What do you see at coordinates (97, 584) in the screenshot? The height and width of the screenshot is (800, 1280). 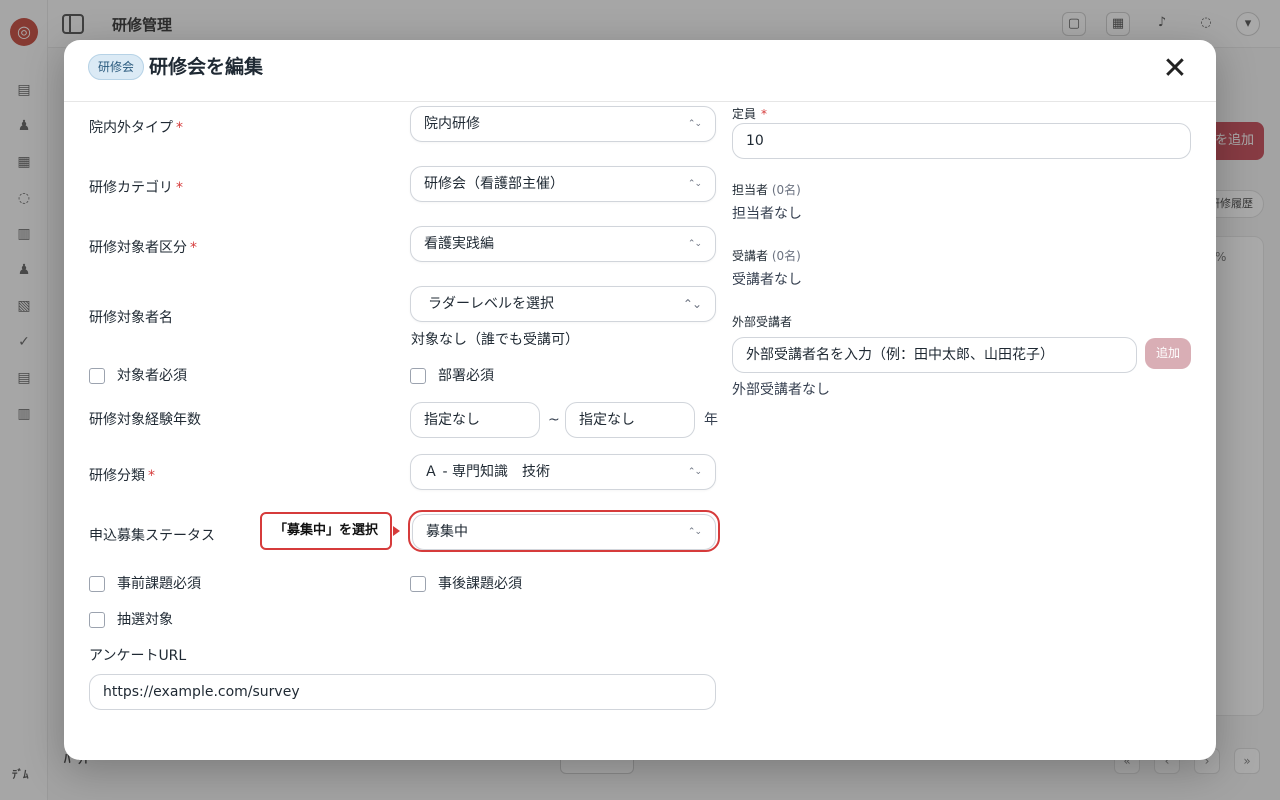 I see `pre-task-checkbox` at bounding box center [97, 584].